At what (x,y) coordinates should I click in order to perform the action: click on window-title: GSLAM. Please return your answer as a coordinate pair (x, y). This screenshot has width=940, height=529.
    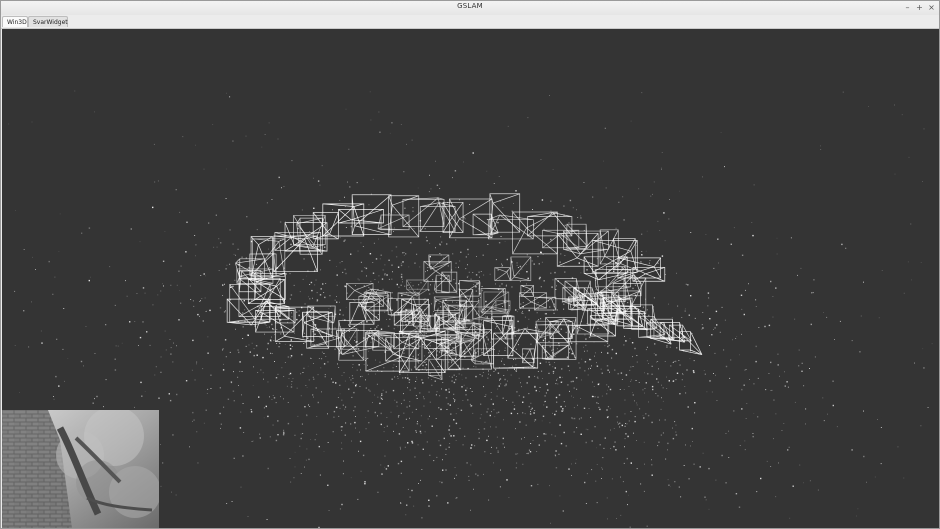
    Looking at the image, I should click on (470, 6).